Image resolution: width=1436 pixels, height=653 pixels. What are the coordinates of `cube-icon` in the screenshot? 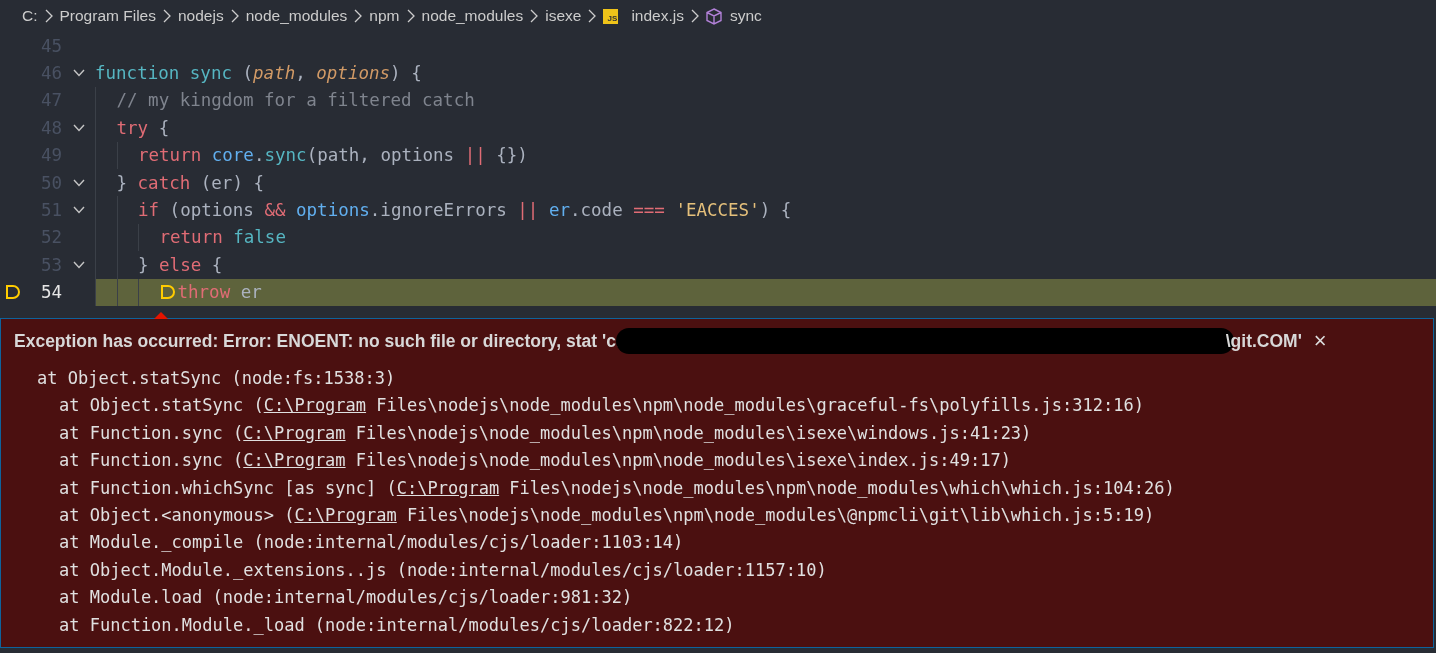 It's located at (713, 16).